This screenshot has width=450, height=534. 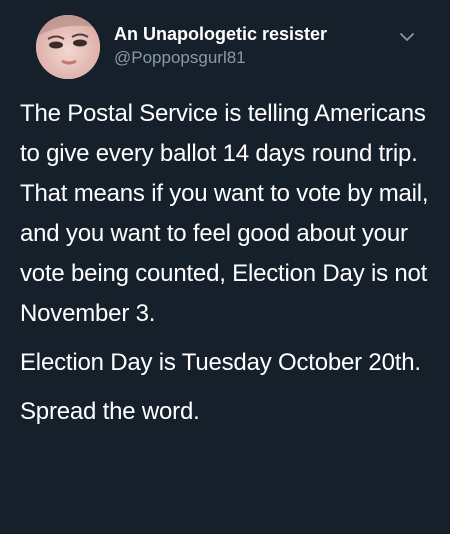 I want to click on avatar-image, so click(x=68, y=47).